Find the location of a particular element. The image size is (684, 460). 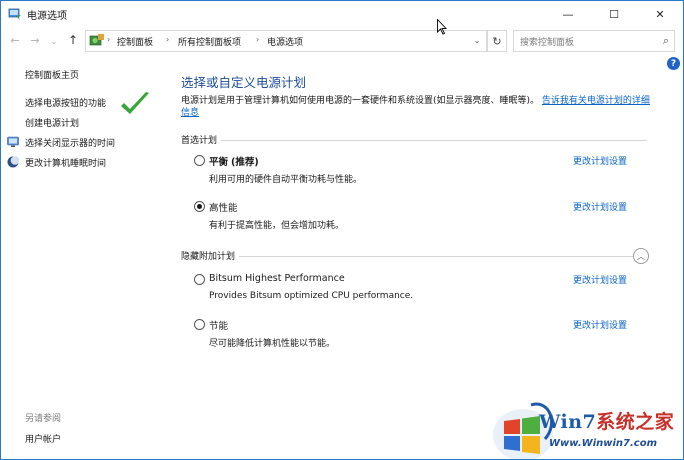

title-bar: 电源选项 — ☐ ✕ is located at coordinates (342, 14).